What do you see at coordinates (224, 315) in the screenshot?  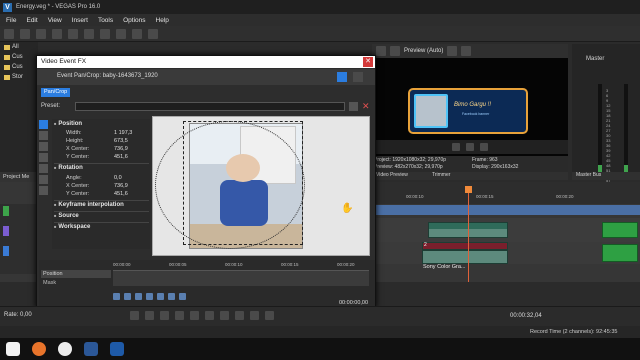 I see `go-to-start-icon` at bounding box center [224, 315].